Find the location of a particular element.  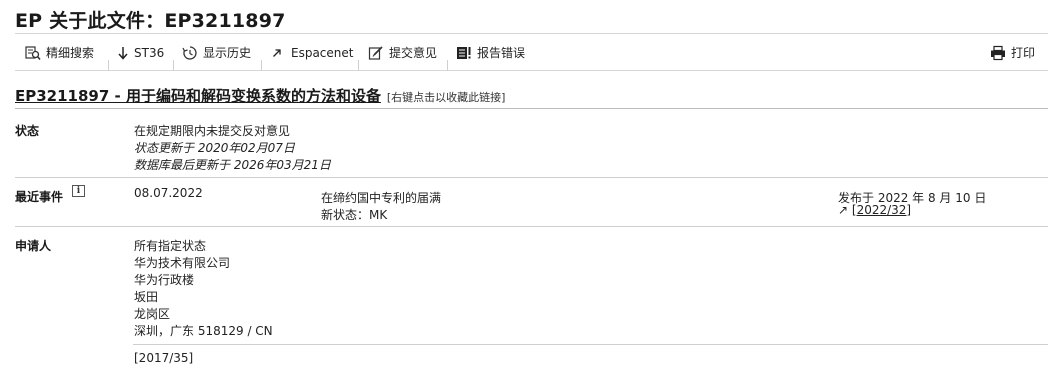

toolbar: 精细搜索 ST36 显示历史 Espacenet 提交意见 报告错误 打印 is located at coordinates (531, 52).